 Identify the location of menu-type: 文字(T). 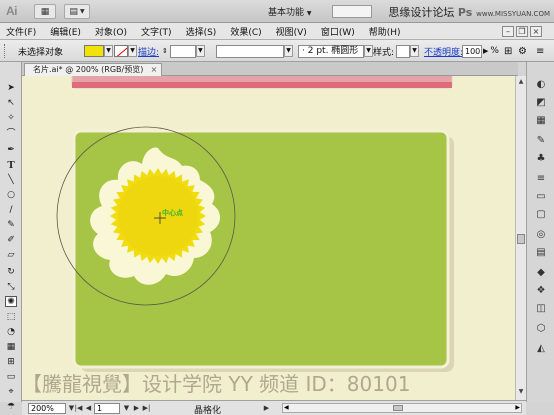
(156, 31).